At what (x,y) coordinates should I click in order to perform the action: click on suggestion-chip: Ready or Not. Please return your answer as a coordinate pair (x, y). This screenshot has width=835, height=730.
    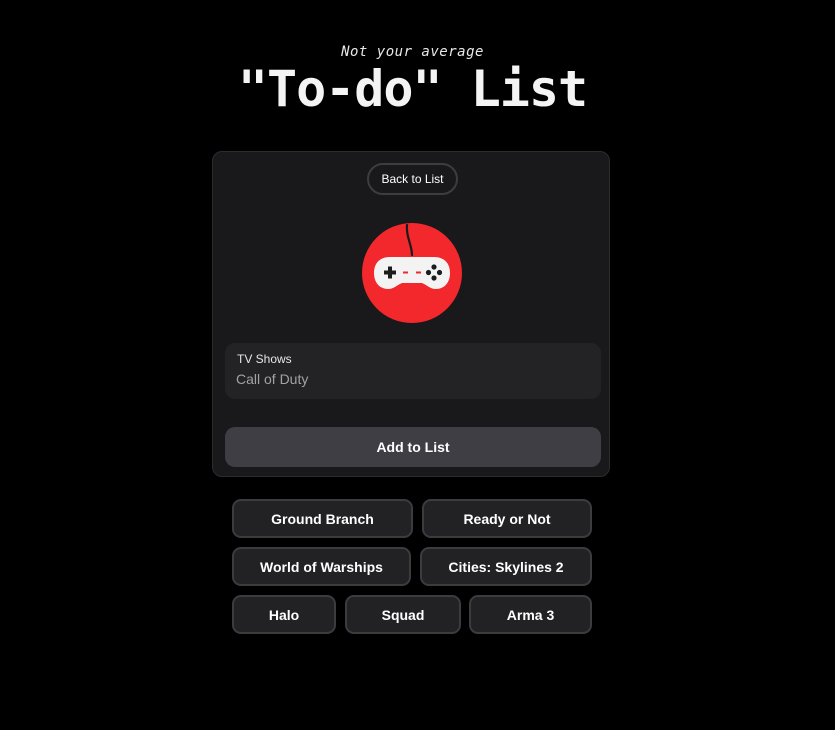
    Looking at the image, I should click on (507, 518).